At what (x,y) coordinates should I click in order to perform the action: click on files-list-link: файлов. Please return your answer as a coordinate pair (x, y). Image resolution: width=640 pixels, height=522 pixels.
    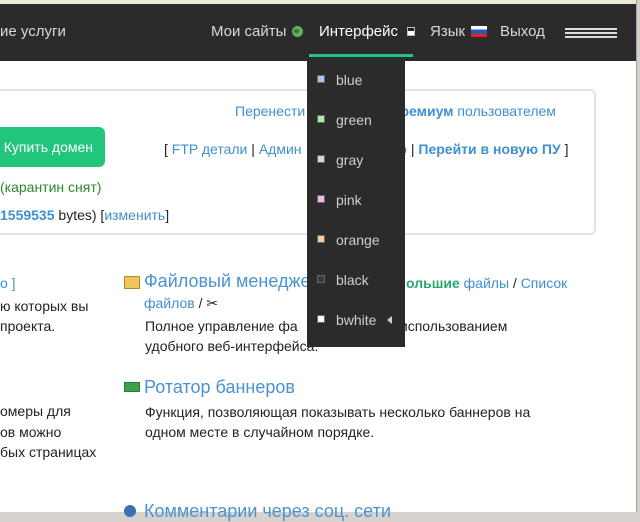
    Looking at the image, I should click on (169, 303).